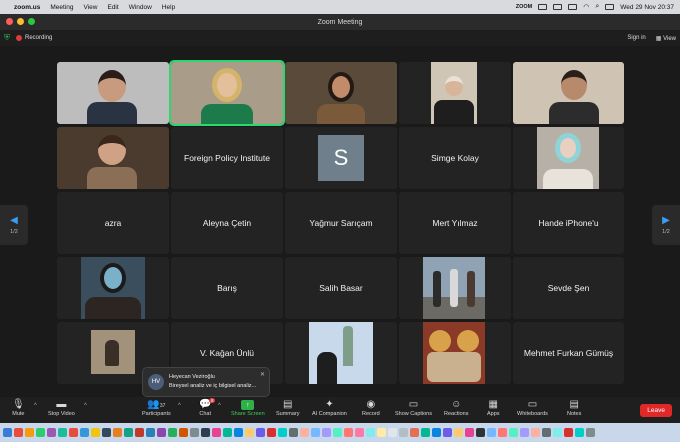 The height and width of the screenshot is (442, 680). What do you see at coordinates (140, 7) in the screenshot?
I see `menu-window: Window` at bounding box center [140, 7].